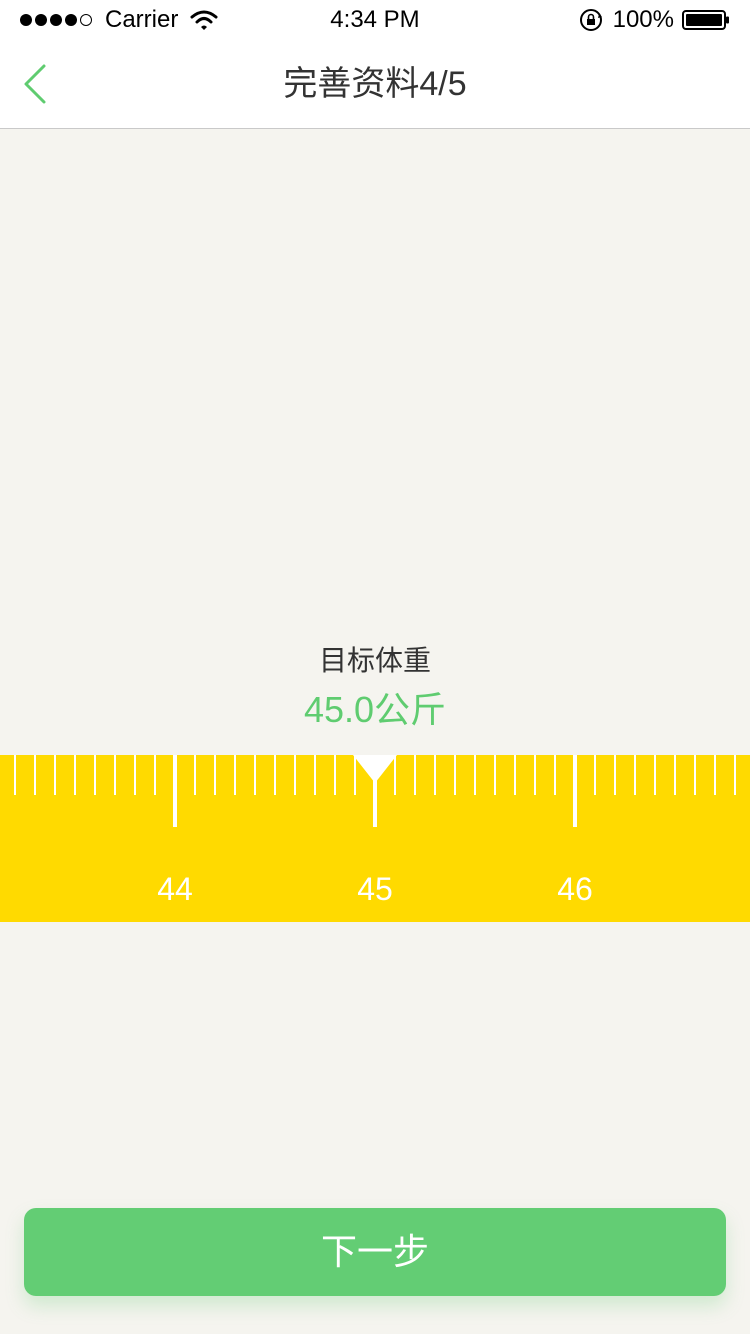 The image size is (750, 1334). I want to click on weight-ruler-slider: 44 45 46, so click(375, 838).